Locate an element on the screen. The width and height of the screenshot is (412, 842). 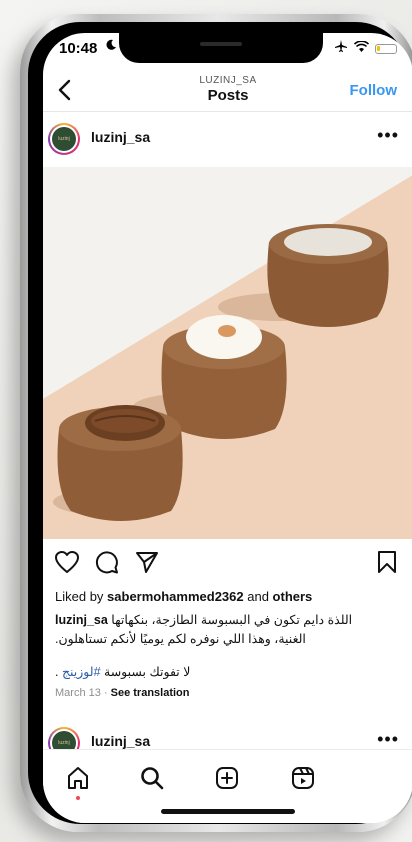
post-actions is located at coordinates (227, 563).